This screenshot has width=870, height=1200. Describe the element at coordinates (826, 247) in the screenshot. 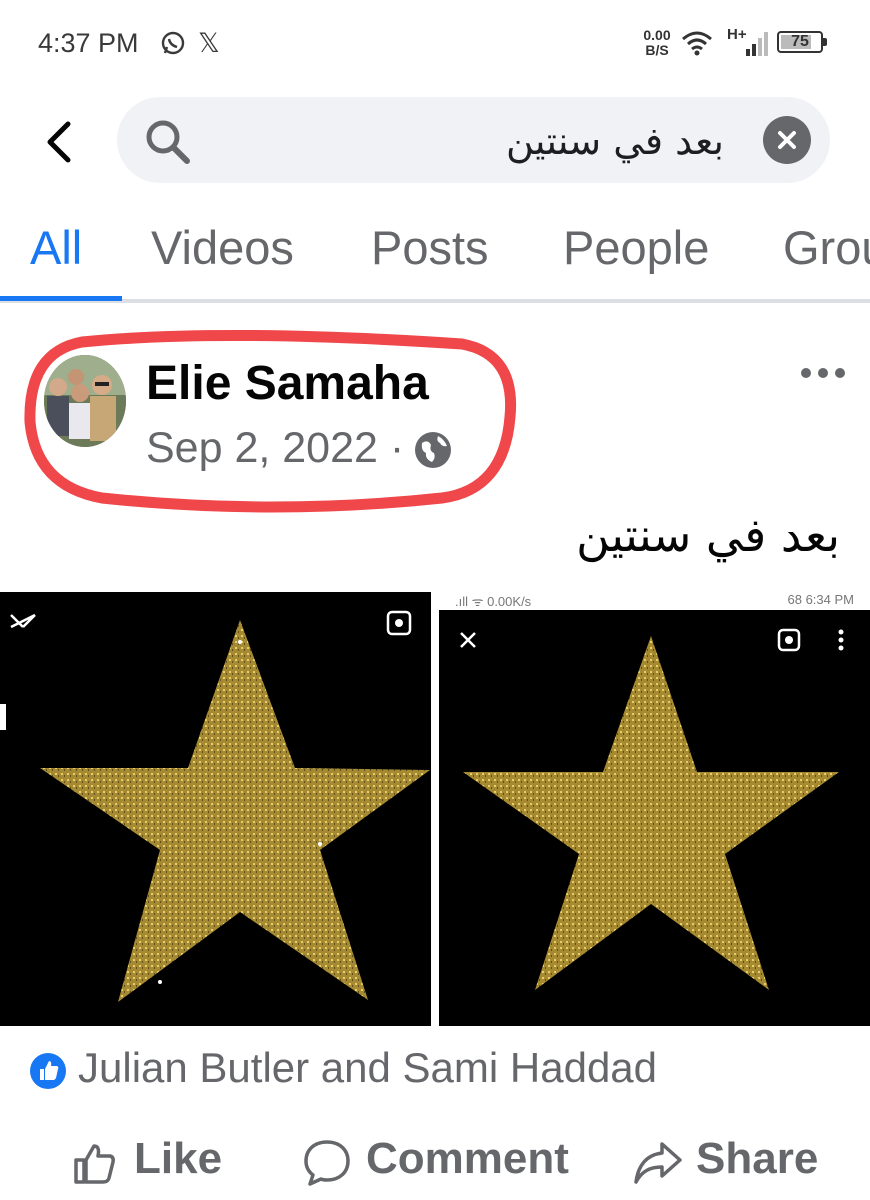

I see `tab-groups: Grou` at that location.